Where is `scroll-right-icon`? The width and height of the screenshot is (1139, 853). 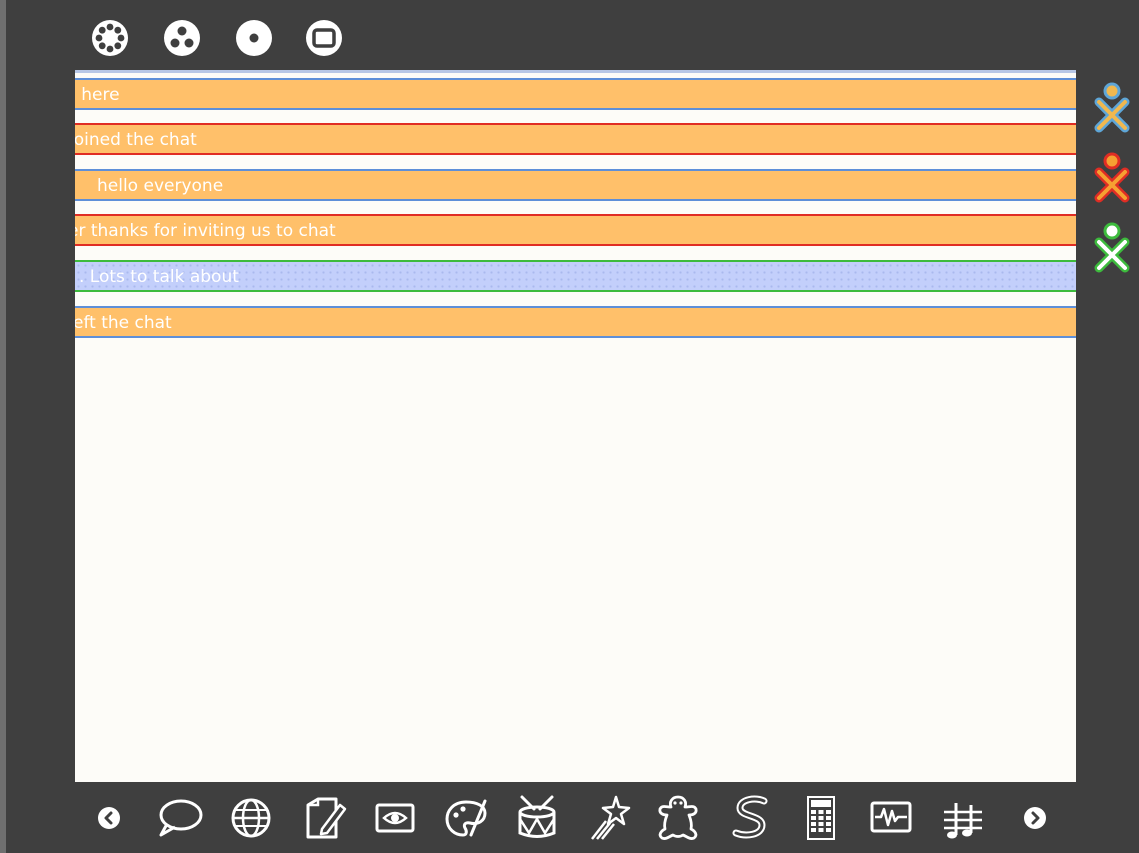
scroll-right-icon is located at coordinates (1035, 818).